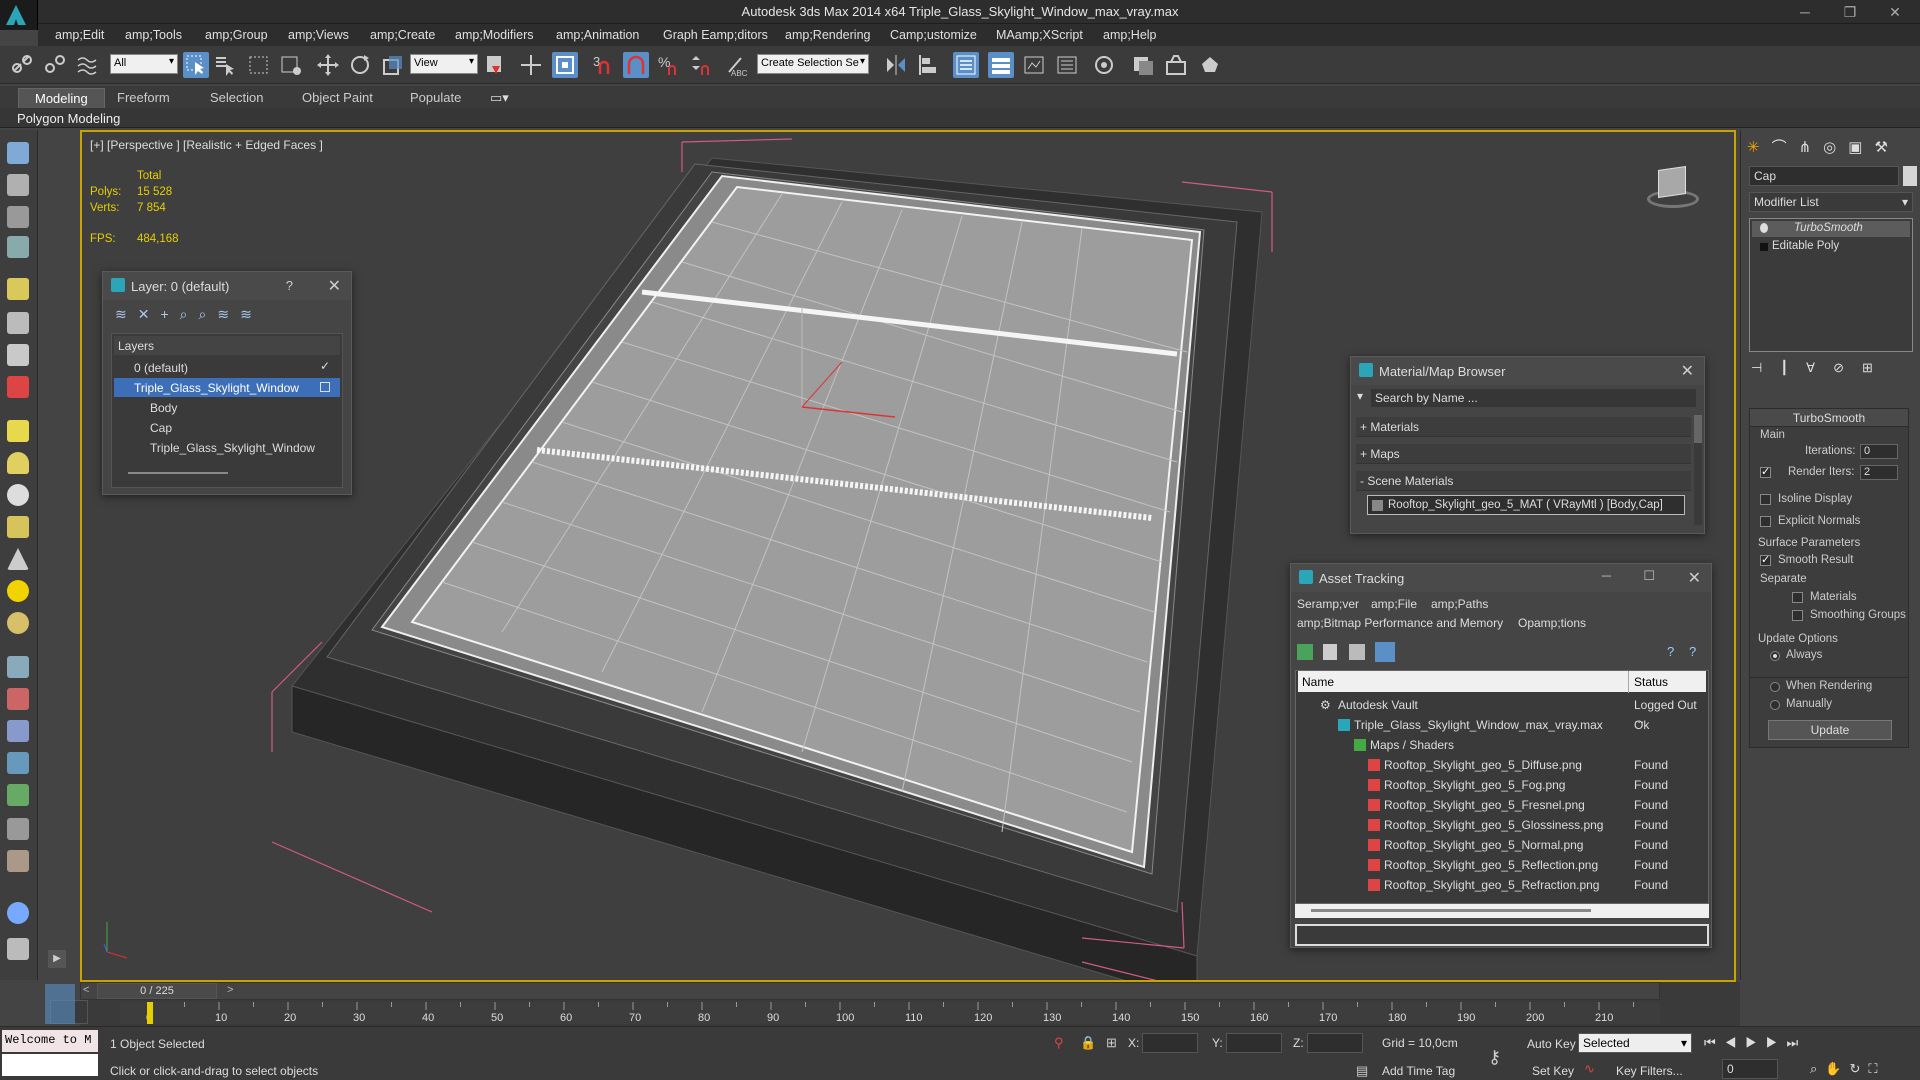 This screenshot has width=1920, height=1080. I want to click on reference-coordinate-dropdown: View ▾, so click(444, 64).